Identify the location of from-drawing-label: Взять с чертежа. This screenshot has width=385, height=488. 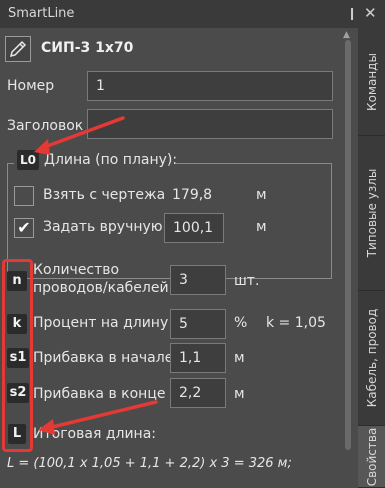
(104, 195).